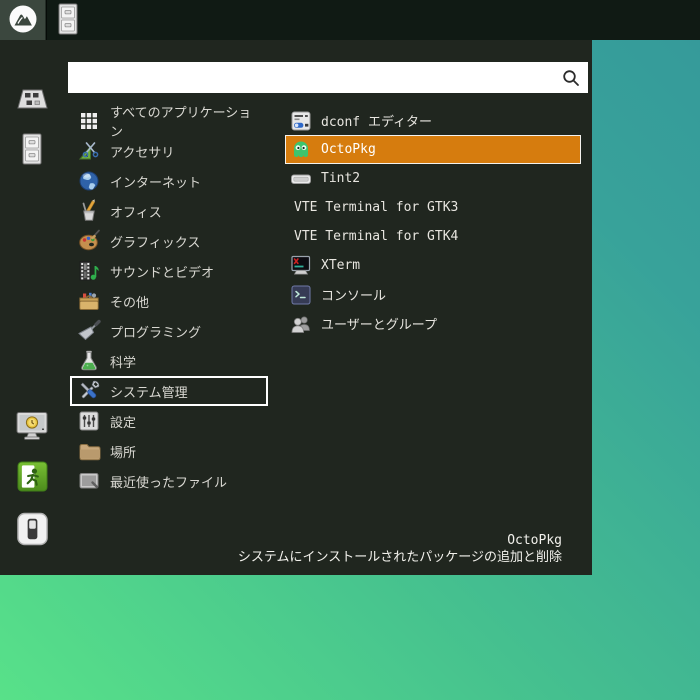 The width and height of the screenshot is (700, 700). Describe the element at coordinates (399, 557) in the screenshot. I see `selected-app-description: システムにインストールされたパッケージの追加と削除` at that location.